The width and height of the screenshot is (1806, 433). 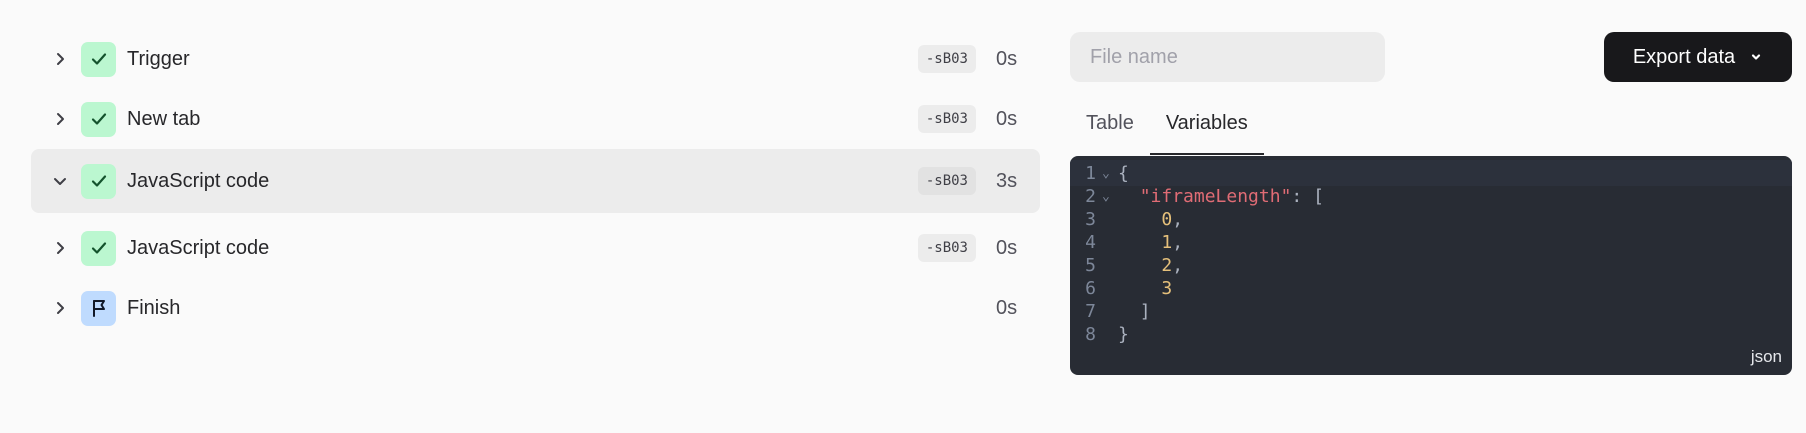 What do you see at coordinates (1684, 56) in the screenshot?
I see `export-data-label: Export data` at bounding box center [1684, 56].